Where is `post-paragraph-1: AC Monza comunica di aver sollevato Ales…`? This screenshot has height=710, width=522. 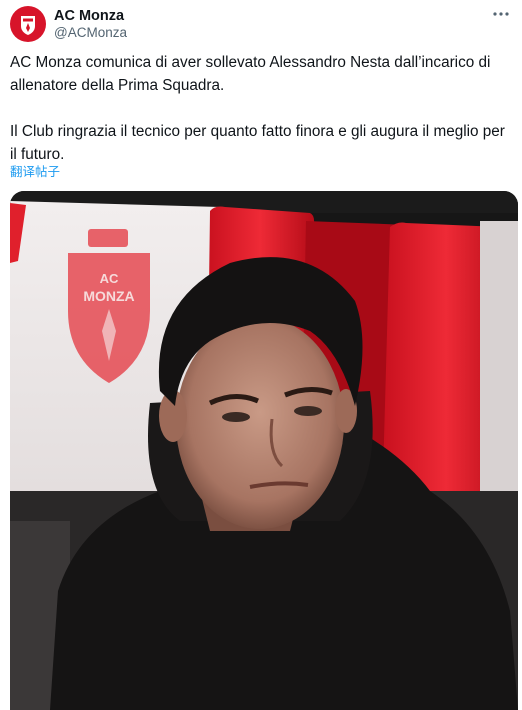
post-paragraph-1: AC Monza comunica di aver sollevato Ales… is located at coordinates (250, 74).